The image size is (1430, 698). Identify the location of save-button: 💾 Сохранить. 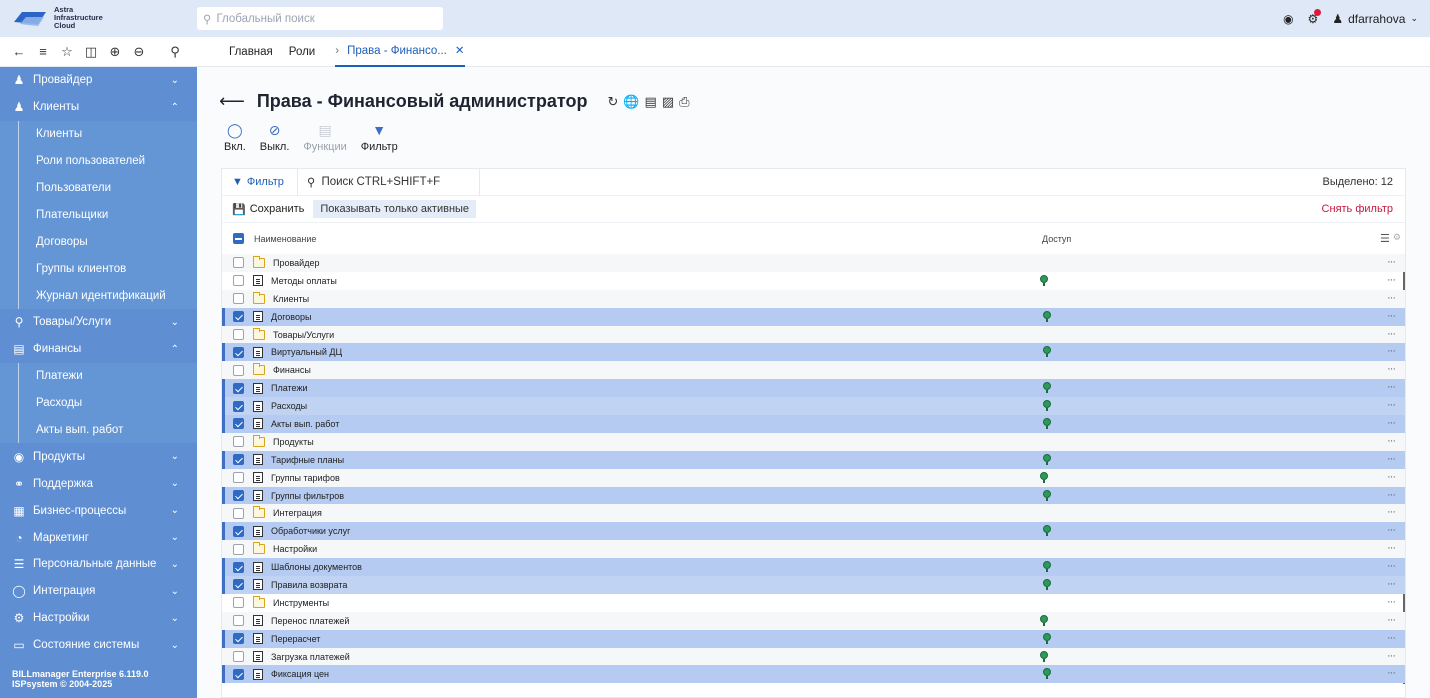
(268, 209).